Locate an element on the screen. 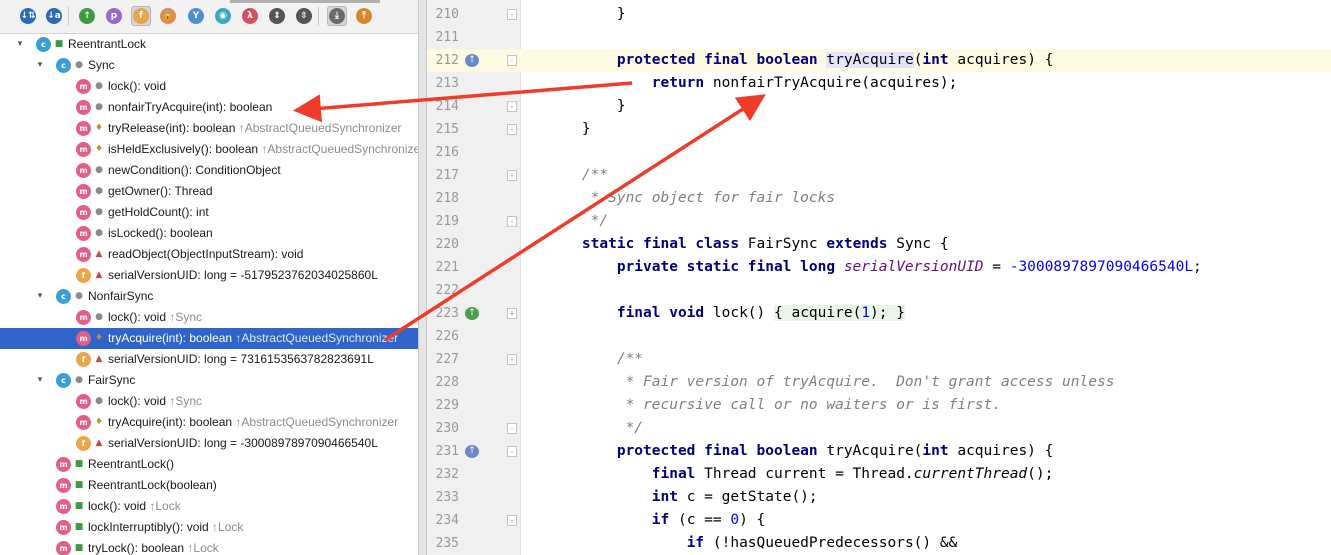 Image resolution: width=1331 pixels, height=555 pixels. sort-by-visibility-button: ↓⇅ is located at coordinates (28, 16).